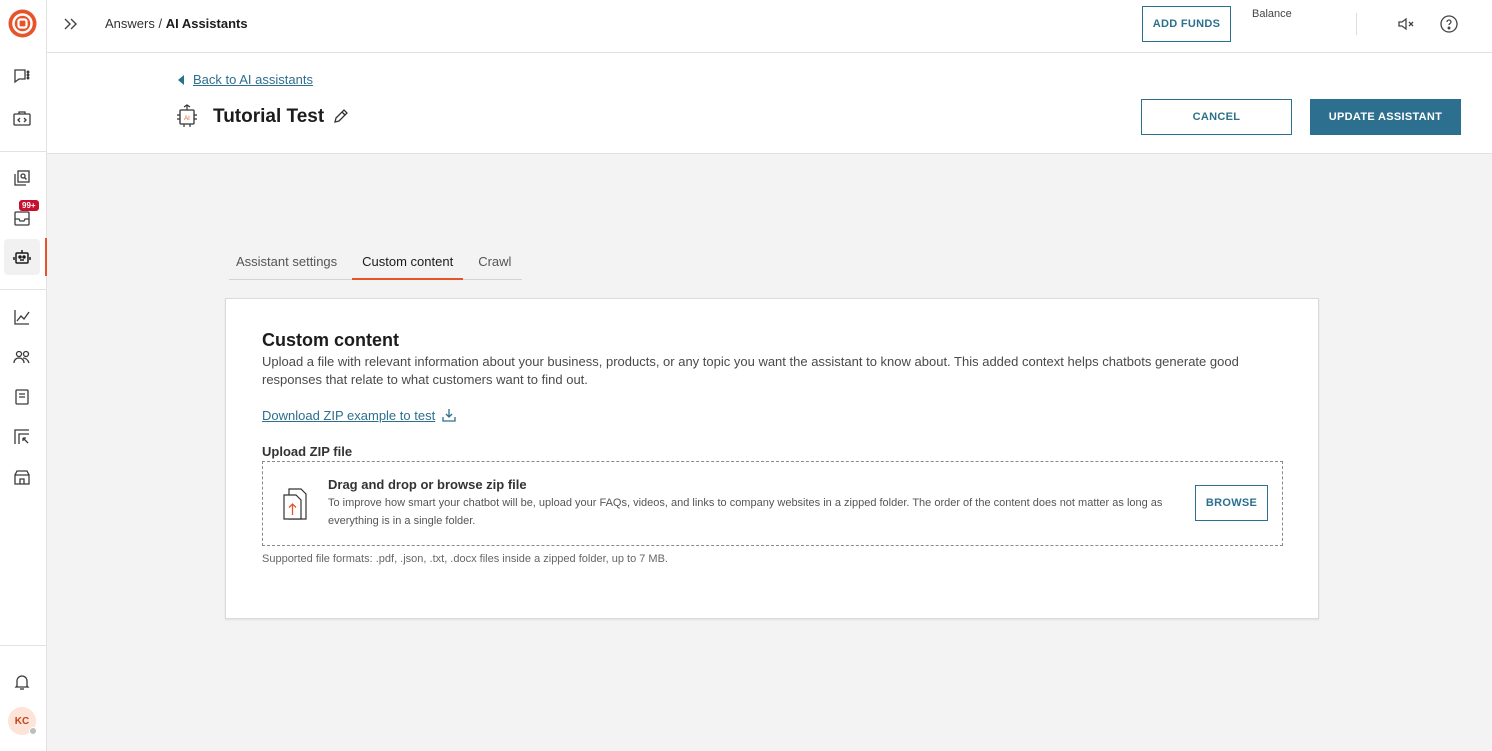  What do you see at coordinates (22, 76) in the screenshot?
I see `chat-icon` at bounding box center [22, 76].